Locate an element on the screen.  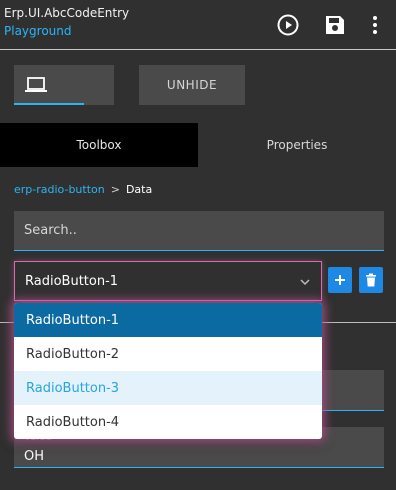
breadcrumb: erp-radio-button > Data is located at coordinates (83, 189).